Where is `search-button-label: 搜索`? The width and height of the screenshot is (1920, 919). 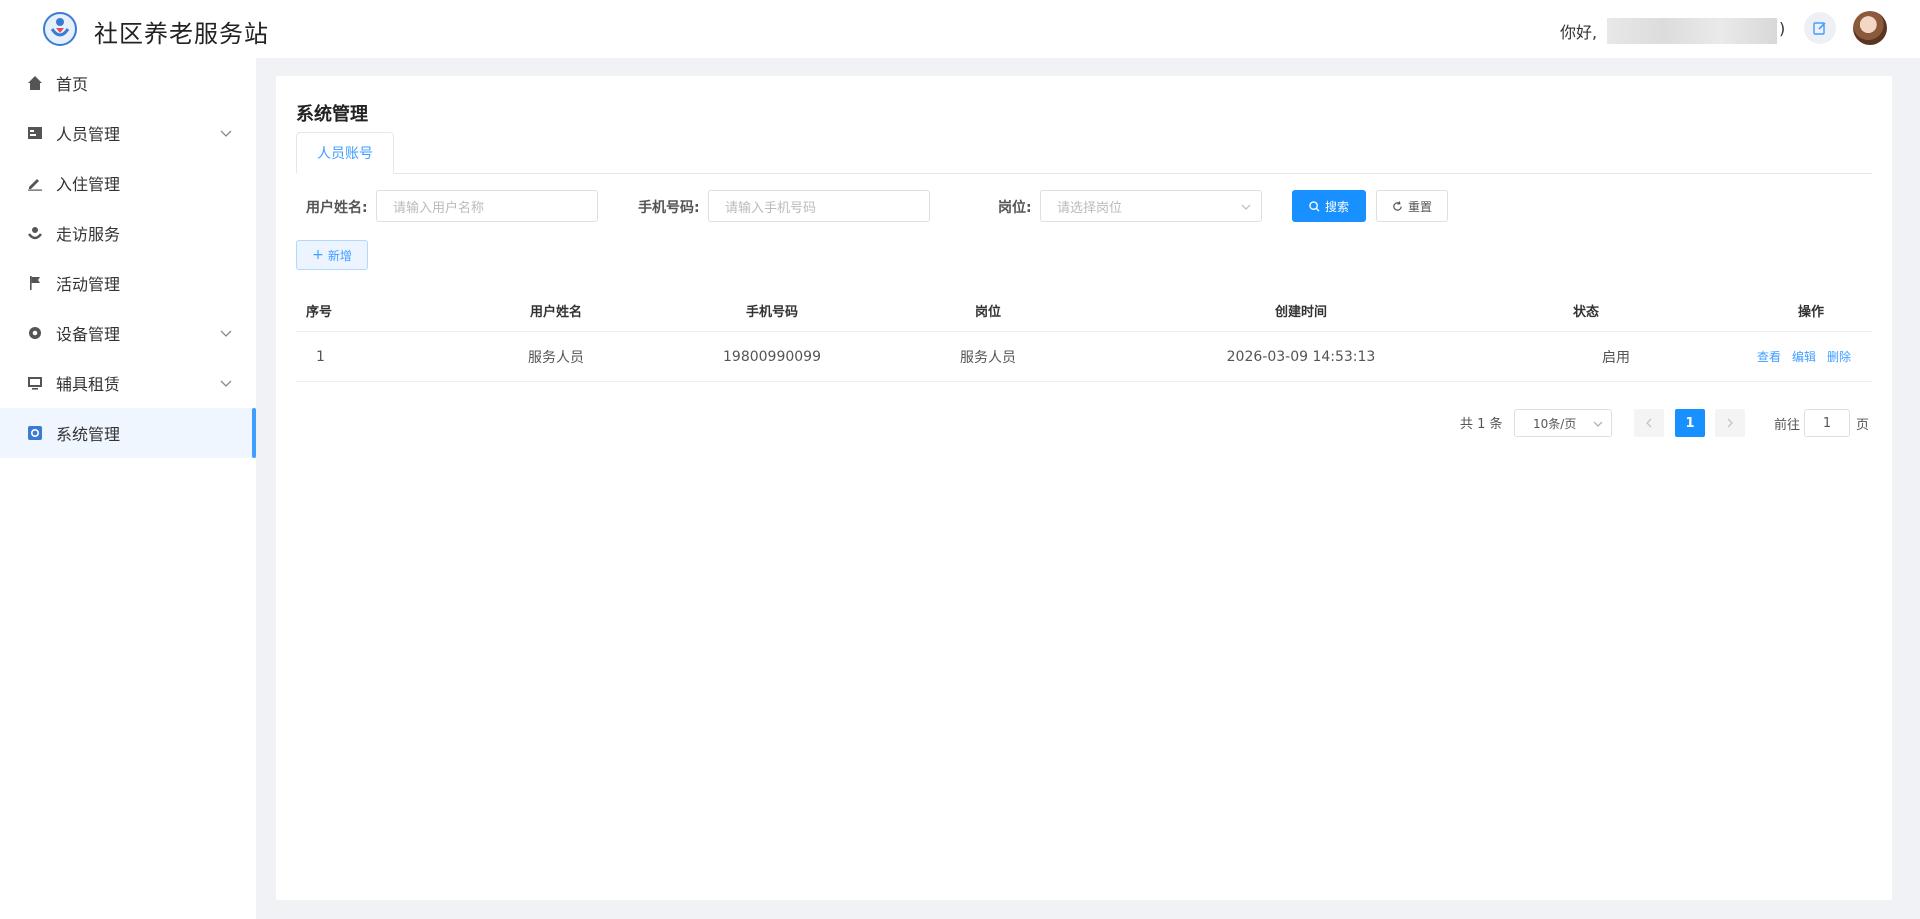 search-button-label: 搜索 is located at coordinates (1336, 206).